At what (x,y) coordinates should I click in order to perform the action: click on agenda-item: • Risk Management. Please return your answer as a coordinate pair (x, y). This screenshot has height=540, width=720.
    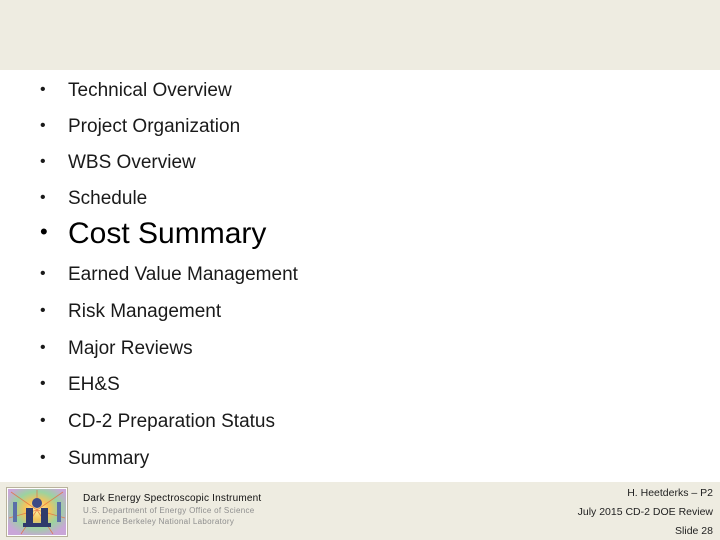
    Looking at the image, I should click on (130, 312).